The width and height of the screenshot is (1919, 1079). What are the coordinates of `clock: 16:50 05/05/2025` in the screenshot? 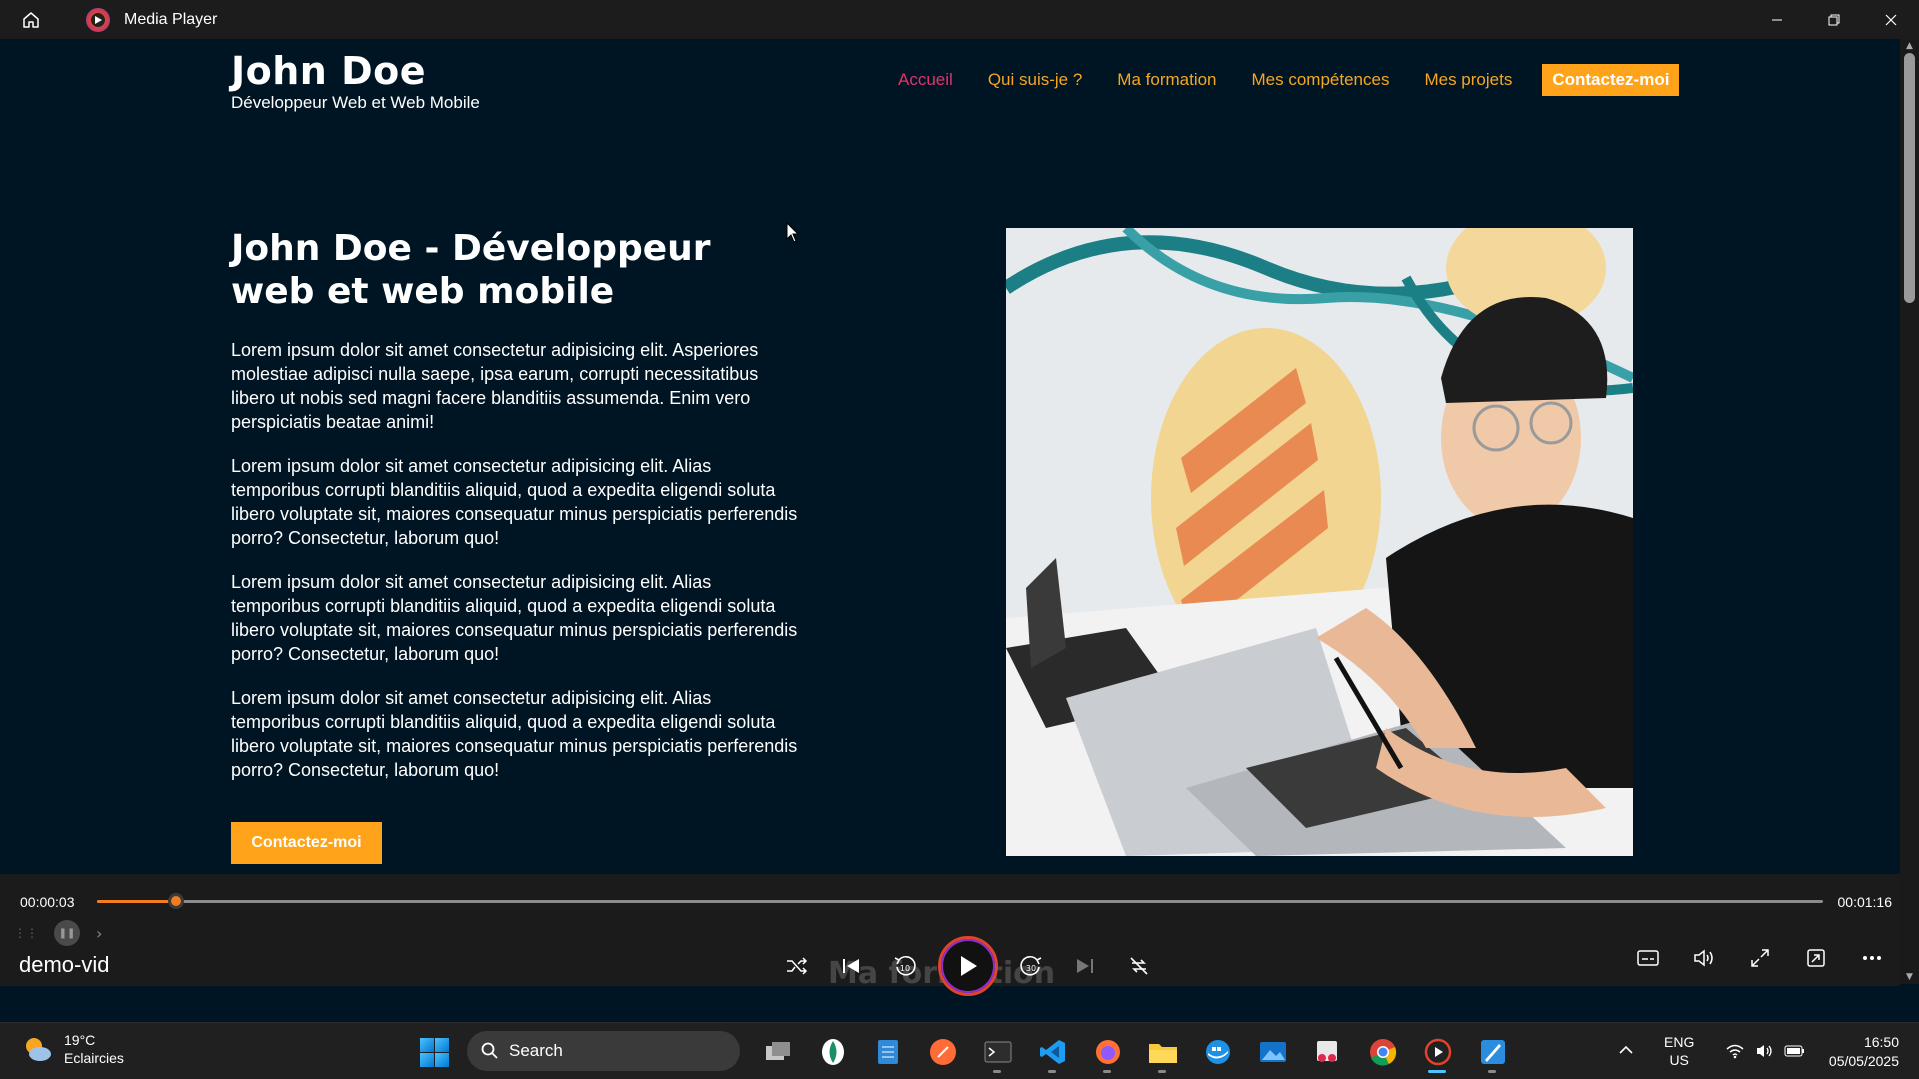 It's located at (1864, 1052).